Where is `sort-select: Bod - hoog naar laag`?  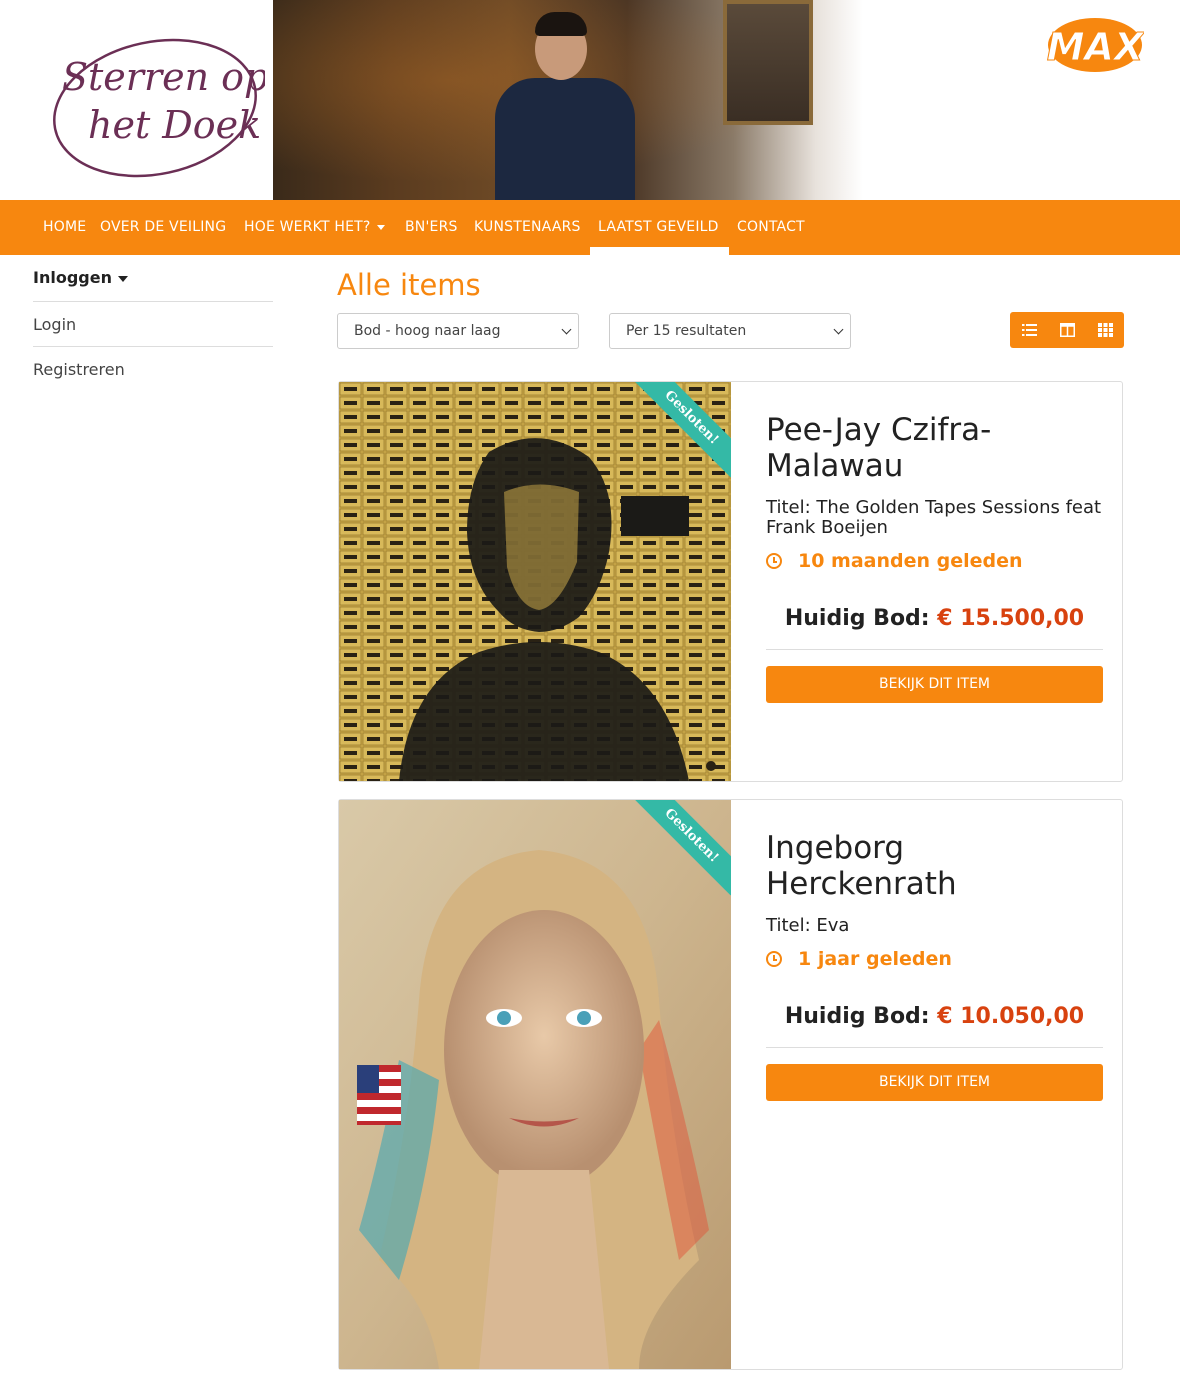
sort-select: Bod - hoog naar laag is located at coordinates (458, 331).